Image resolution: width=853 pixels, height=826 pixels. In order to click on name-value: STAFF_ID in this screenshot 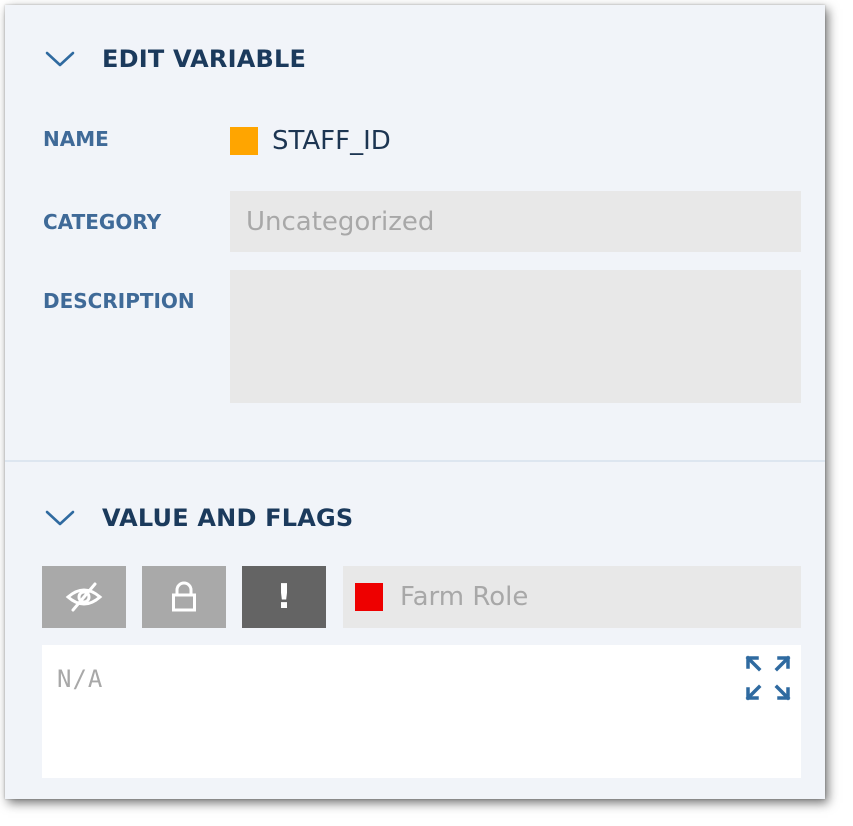, I will do `click(310, 141)`.